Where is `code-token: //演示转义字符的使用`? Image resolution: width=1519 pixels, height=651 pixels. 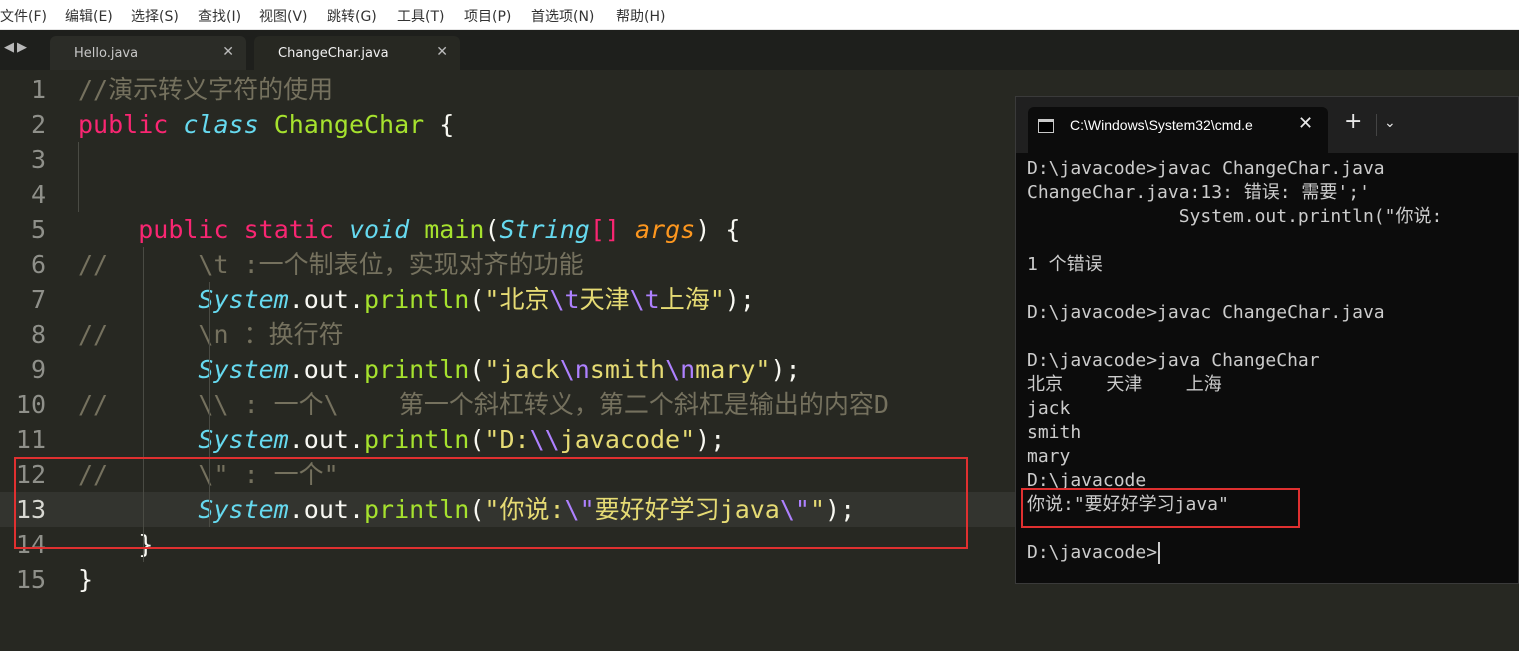 code-token: //演示转义字符的使用 is located at coordinates (206, 89).